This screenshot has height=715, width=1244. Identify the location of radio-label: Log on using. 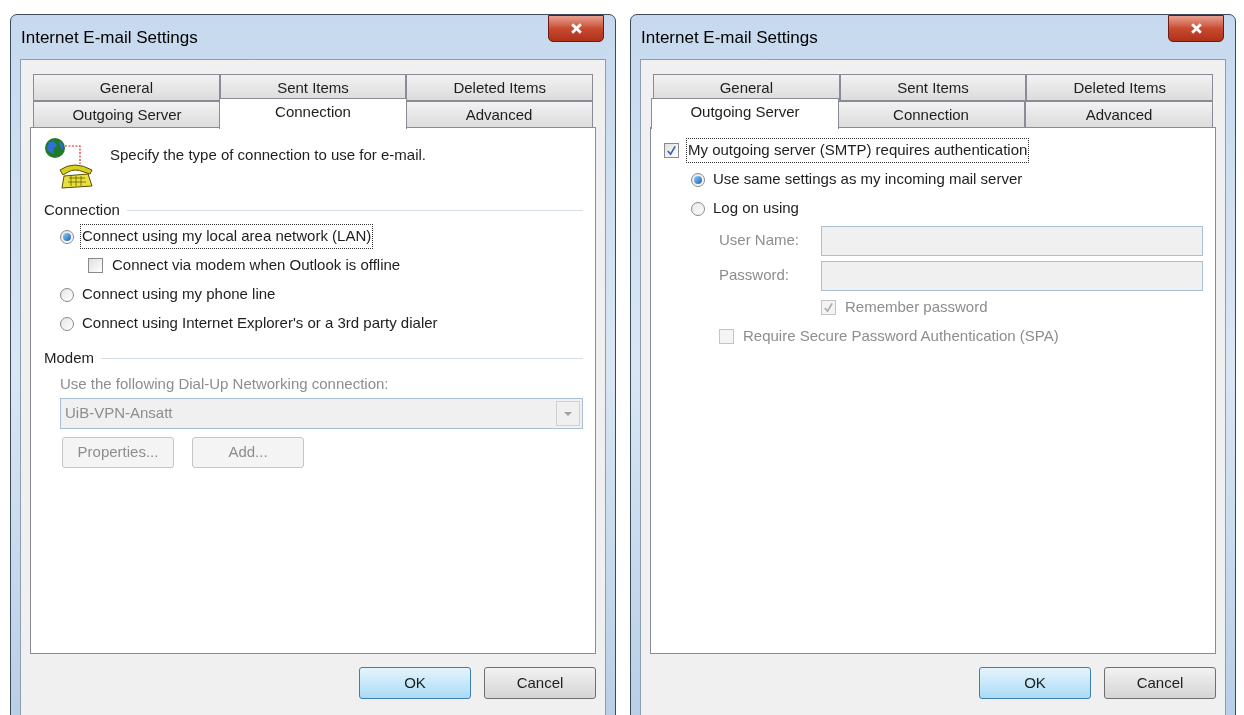
(756, 208).